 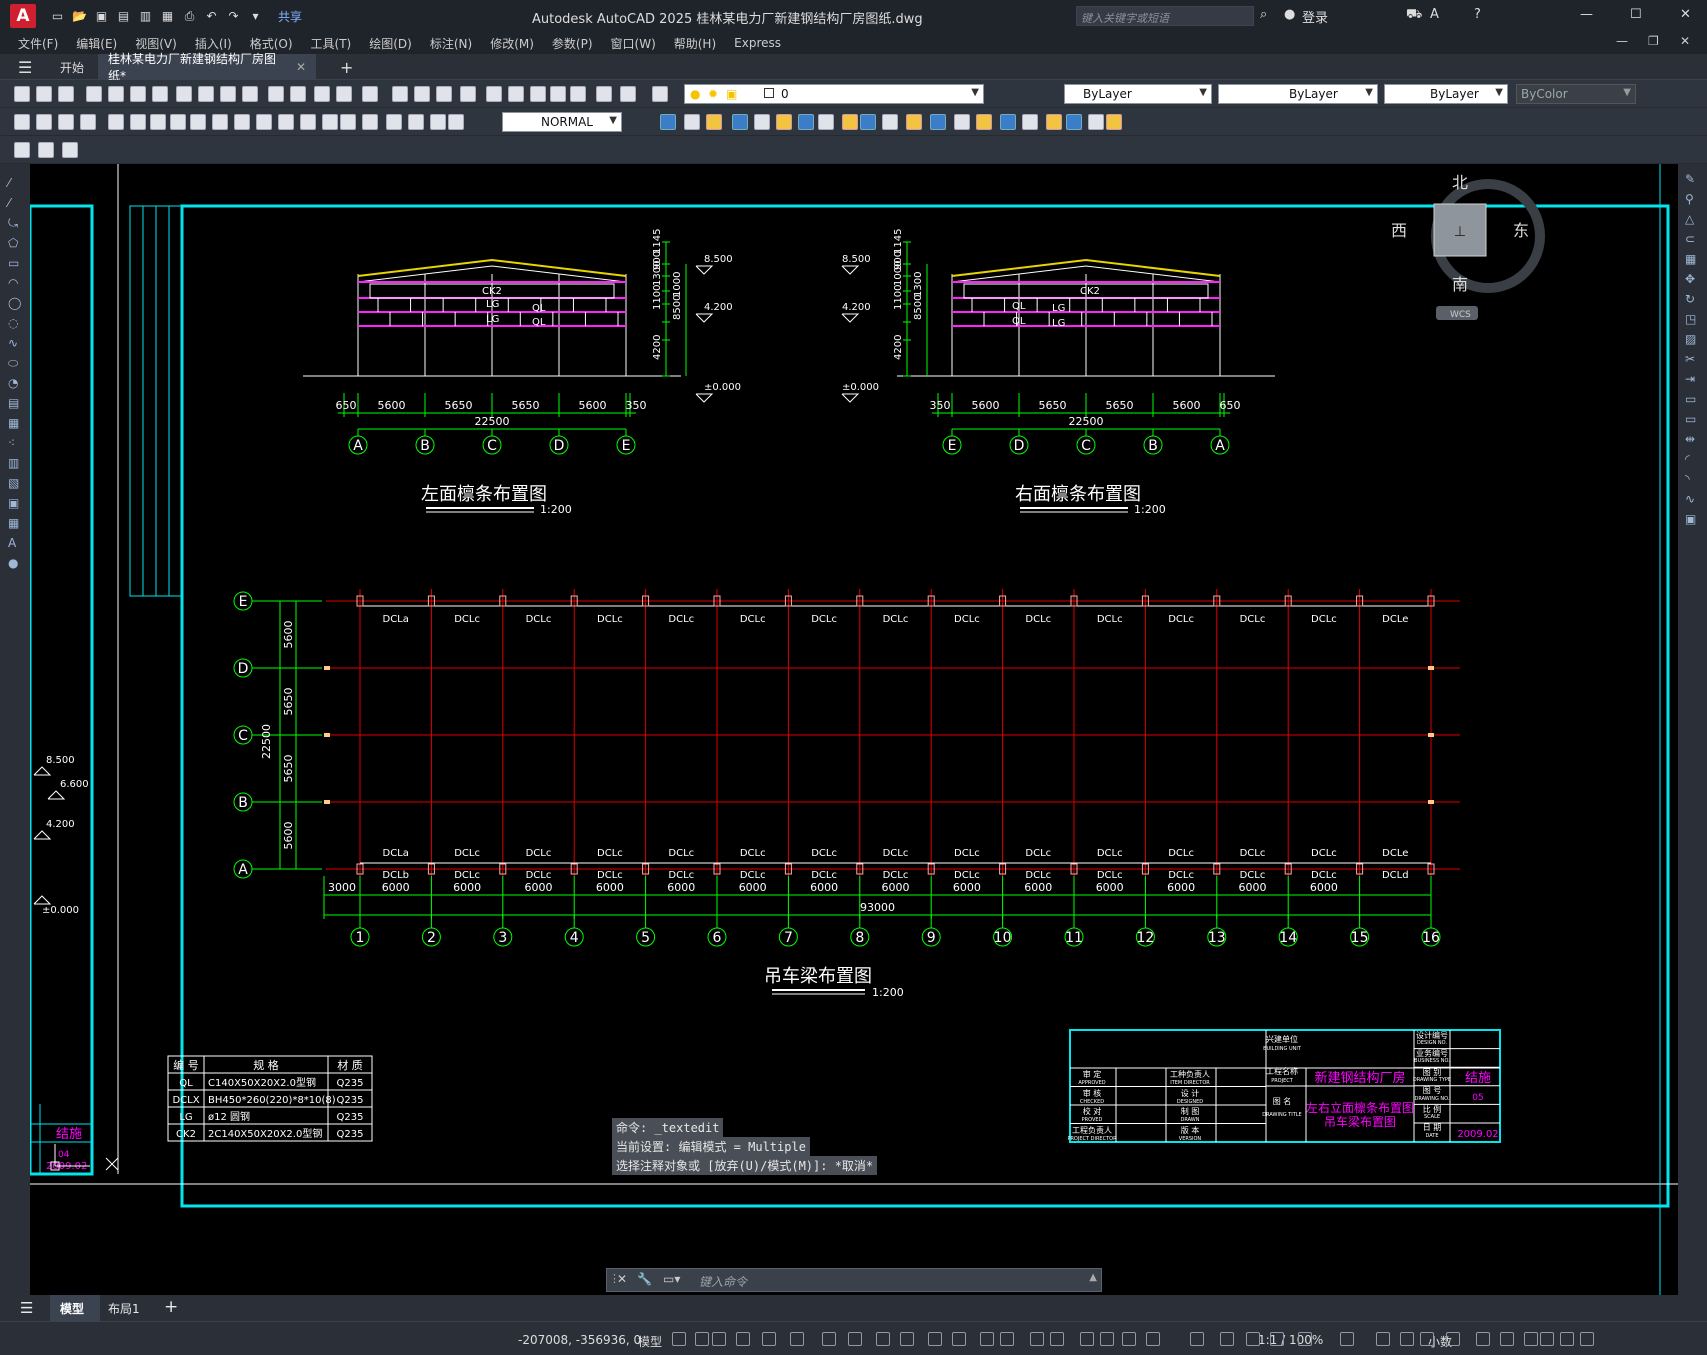 I want to click on linetype-dropdown: ByLayer ▼, so click(x=1298, y=94).